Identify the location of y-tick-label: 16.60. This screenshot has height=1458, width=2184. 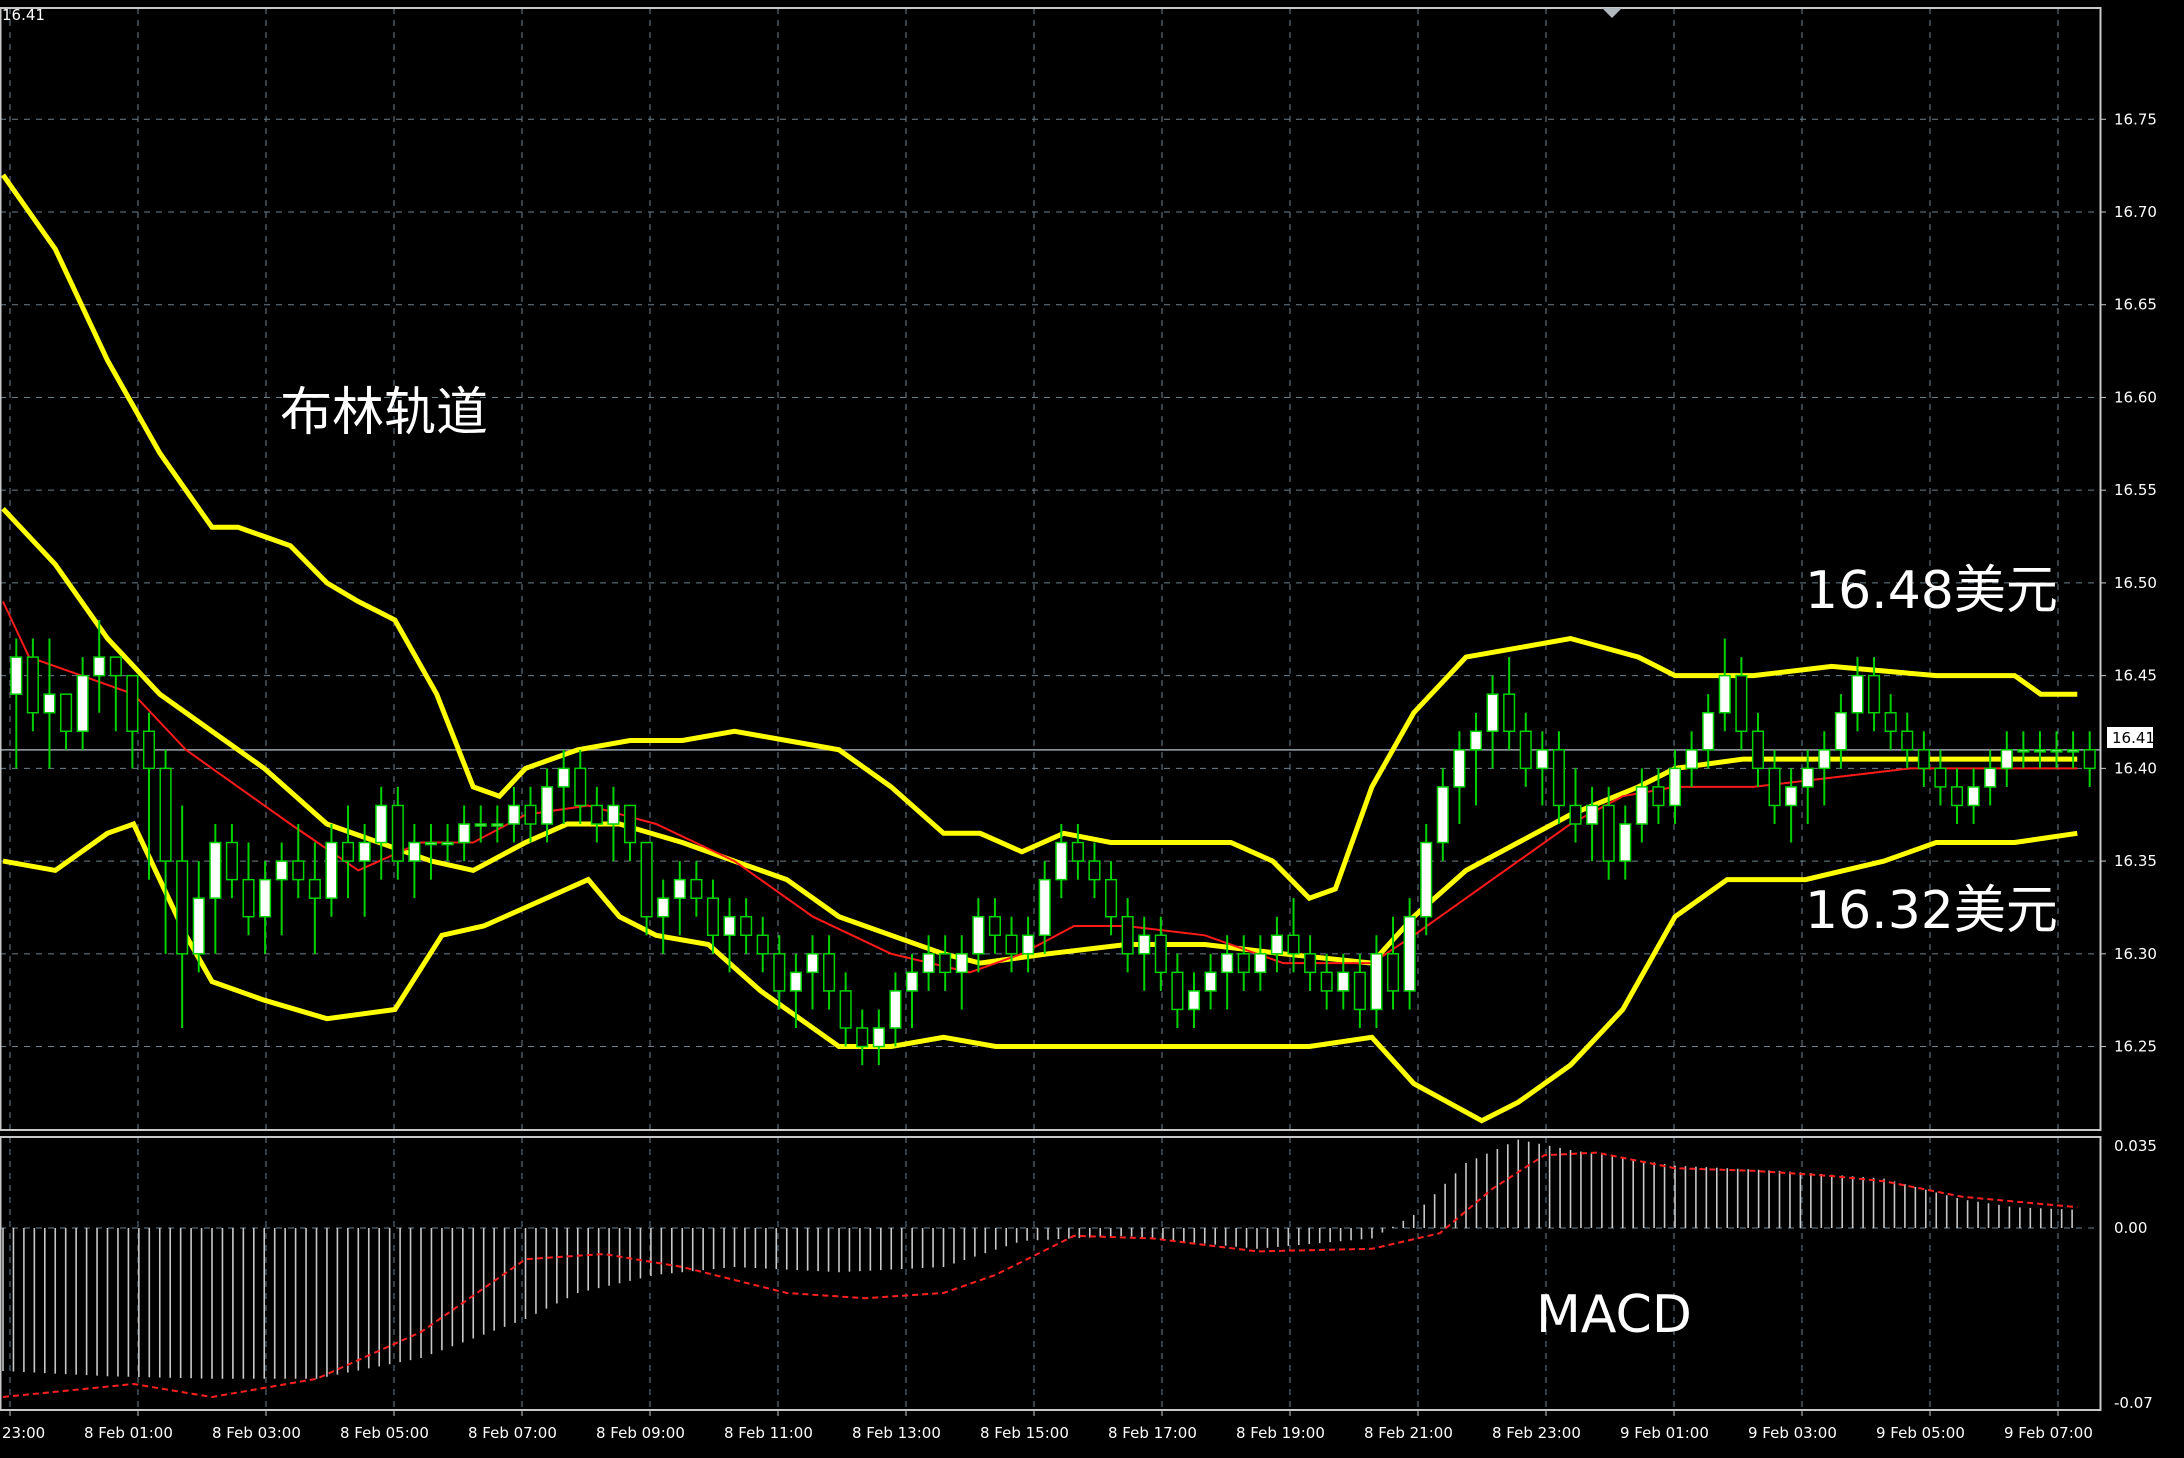
(2135, 397).